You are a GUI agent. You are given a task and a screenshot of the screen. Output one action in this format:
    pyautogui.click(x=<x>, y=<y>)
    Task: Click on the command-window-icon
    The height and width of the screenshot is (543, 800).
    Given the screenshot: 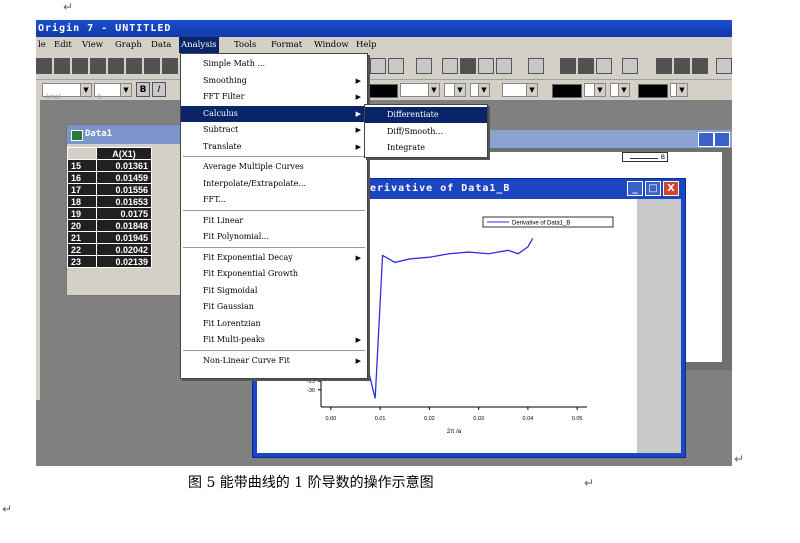 What is the action you would take?
    pyautogui.click(x=486, y=66)
    